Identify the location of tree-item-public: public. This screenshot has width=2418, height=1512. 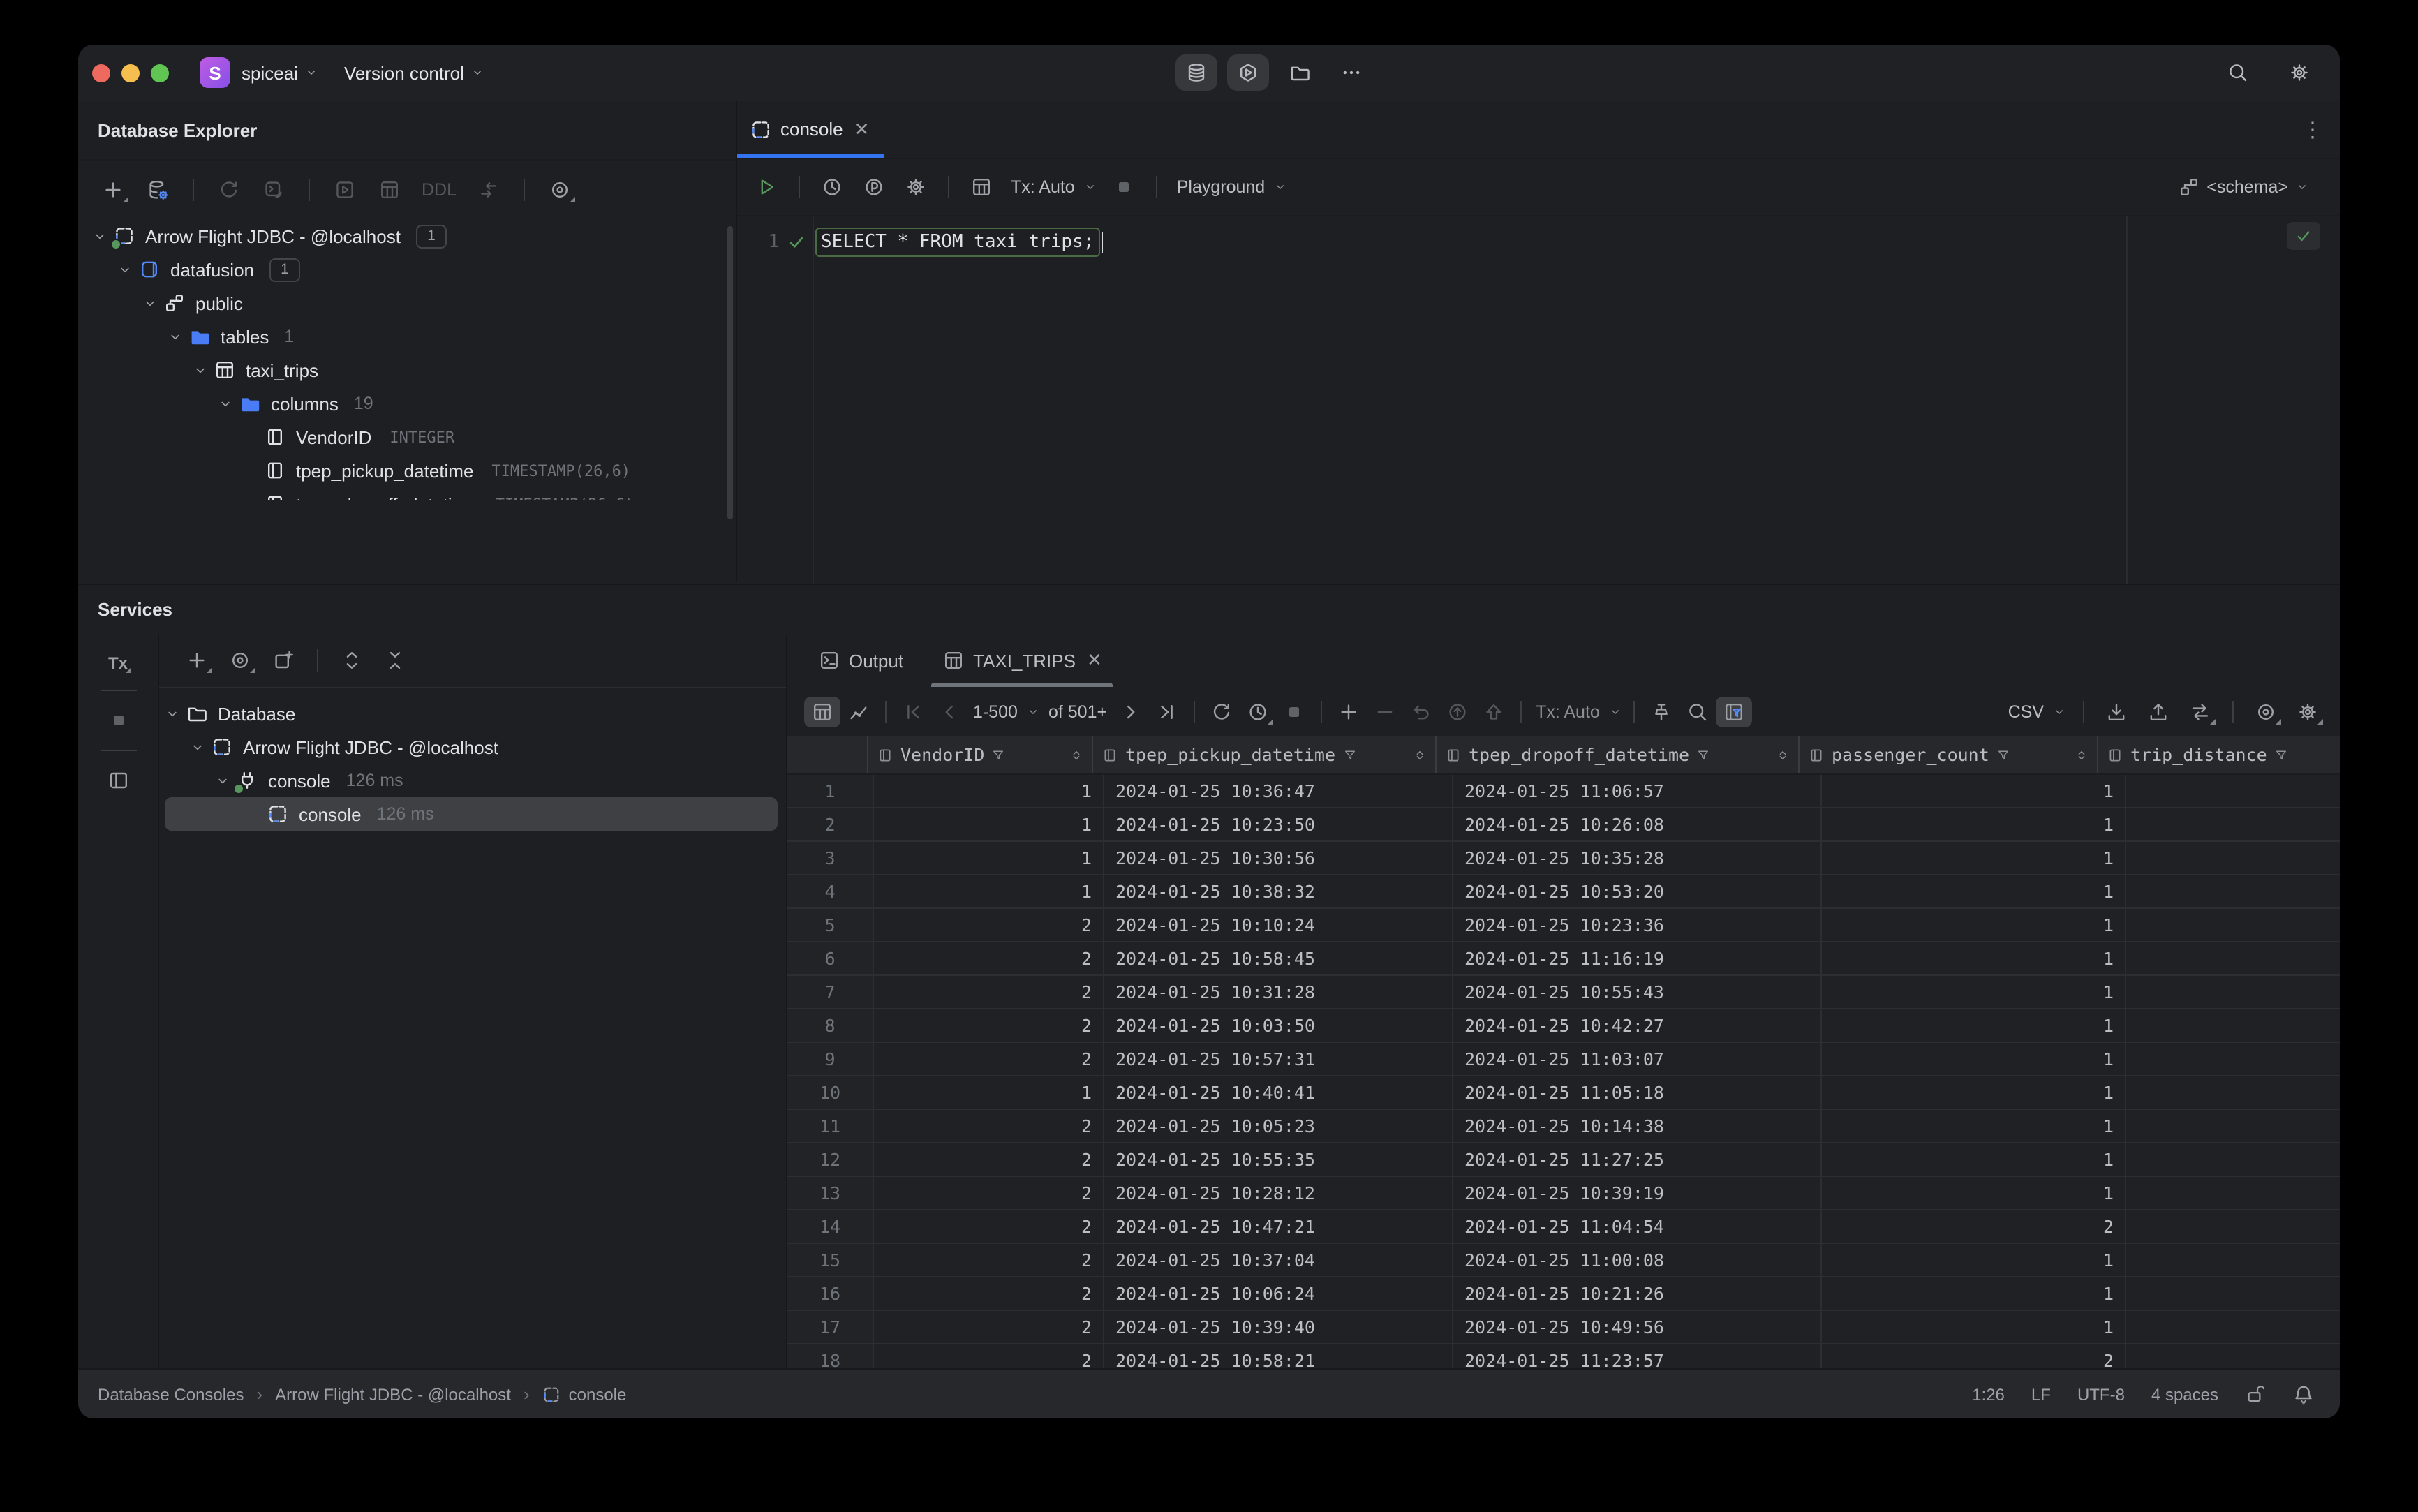
(407, 303).